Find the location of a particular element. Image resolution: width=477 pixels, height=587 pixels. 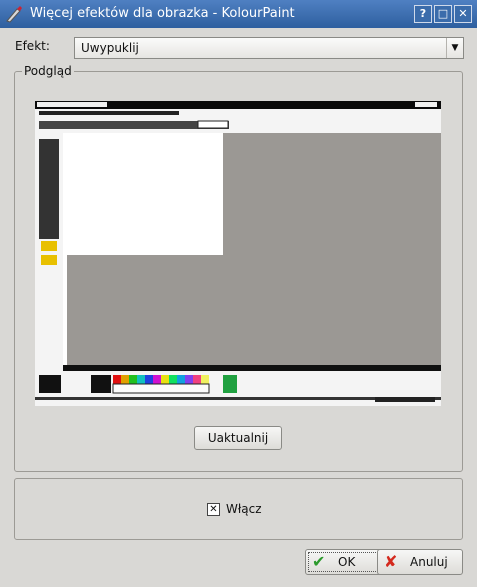

kolourpaint-app-icon is located at coordinates (14, 14).